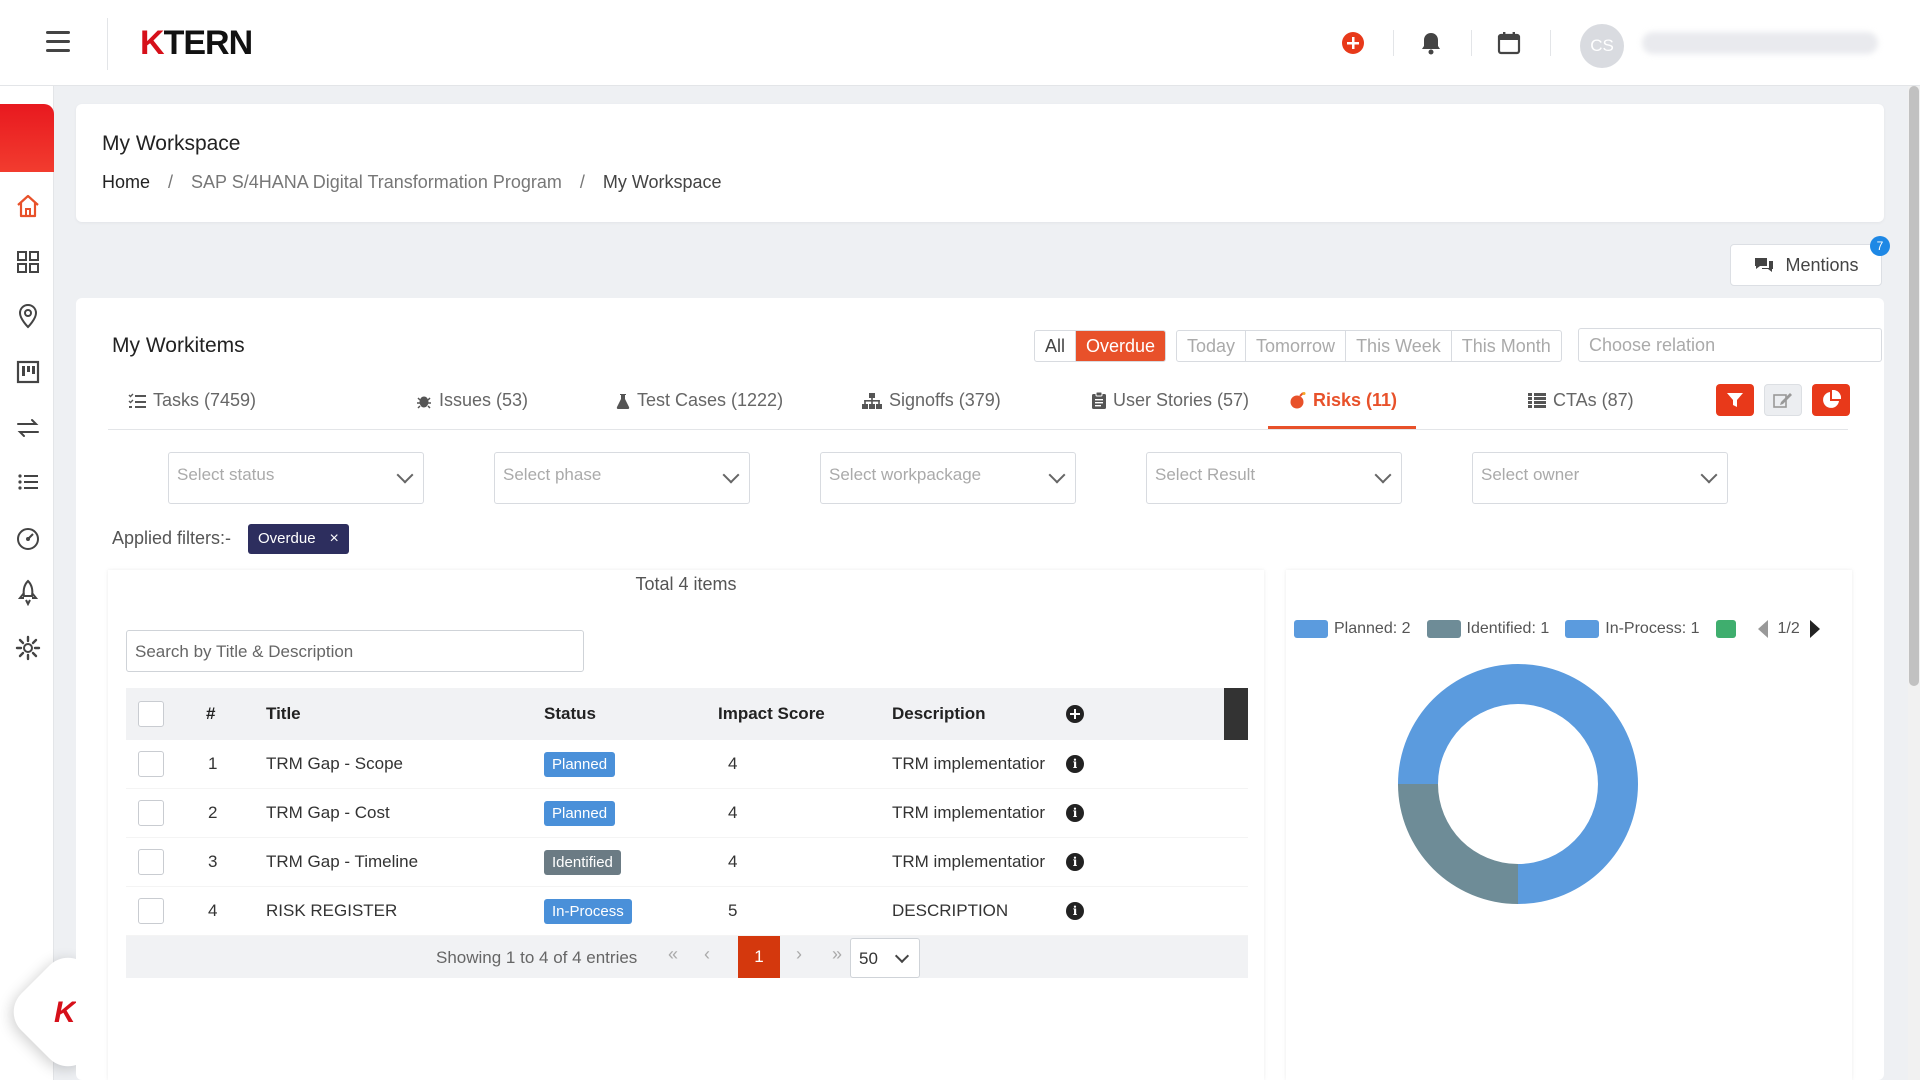  Describe the element at coordinates (837, 954) in the screenshot. I see `last-page-button: »` at that location.